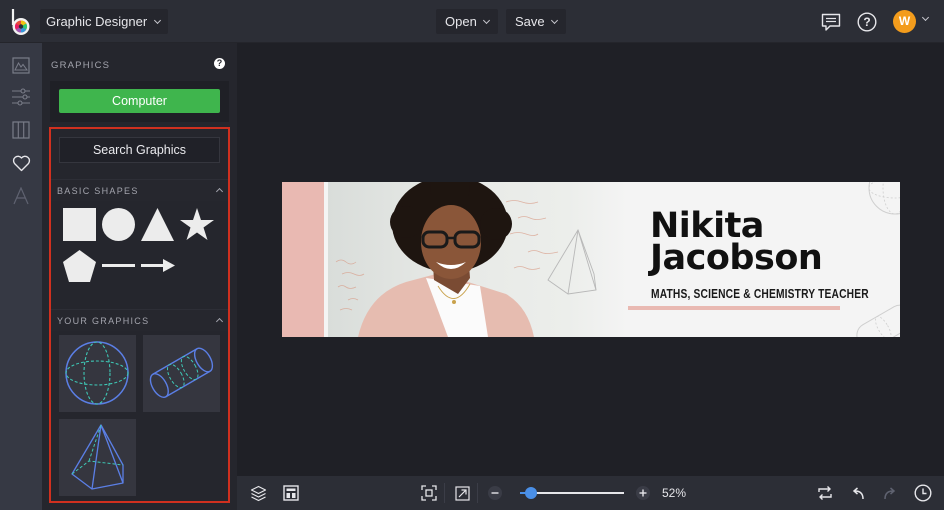 Image resolution: width=944 pixels, height=510 pixels. Describe the element at coordinates (157, 224) in the screenshot. I see `shape-triangle` at that location.